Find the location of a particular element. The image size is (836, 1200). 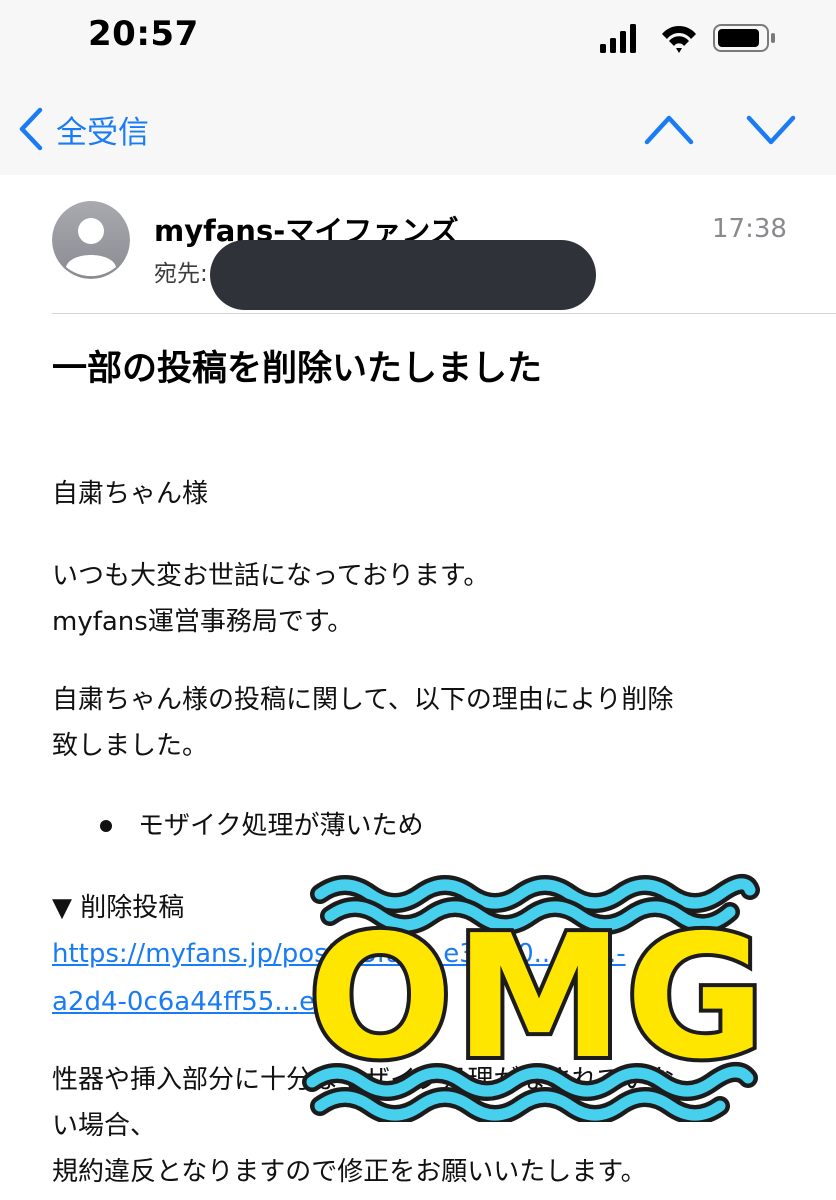

back-button: 全受信 is located at coordinates (83, 129).